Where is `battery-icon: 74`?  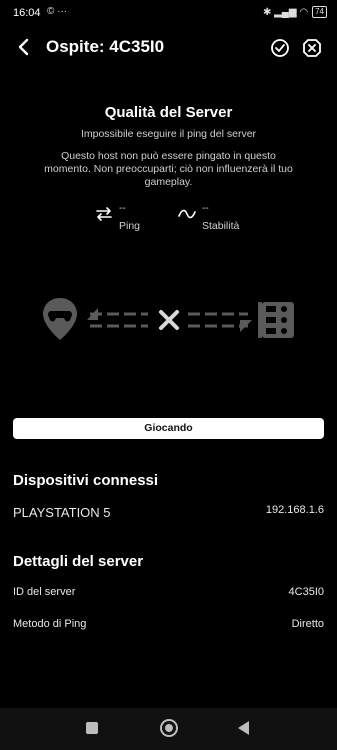
battery-icon: 74 is located at coordinates (319, 12).